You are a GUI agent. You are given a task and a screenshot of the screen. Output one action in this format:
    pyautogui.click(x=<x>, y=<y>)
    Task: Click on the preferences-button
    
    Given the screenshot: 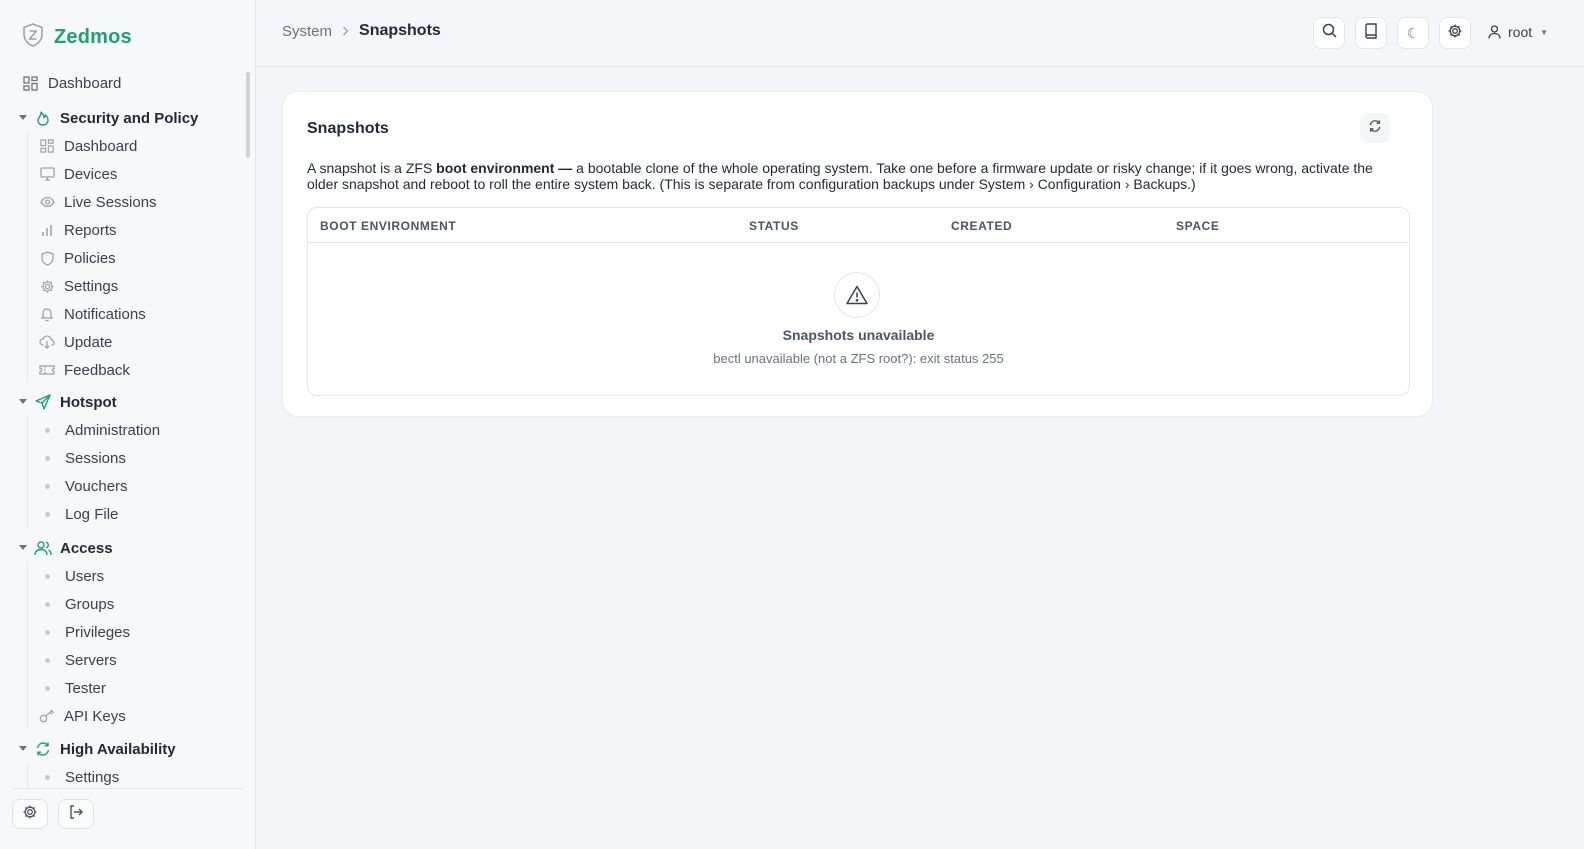 What is the action you would take?
    pyautogui.click(x=1455, y=33)
    